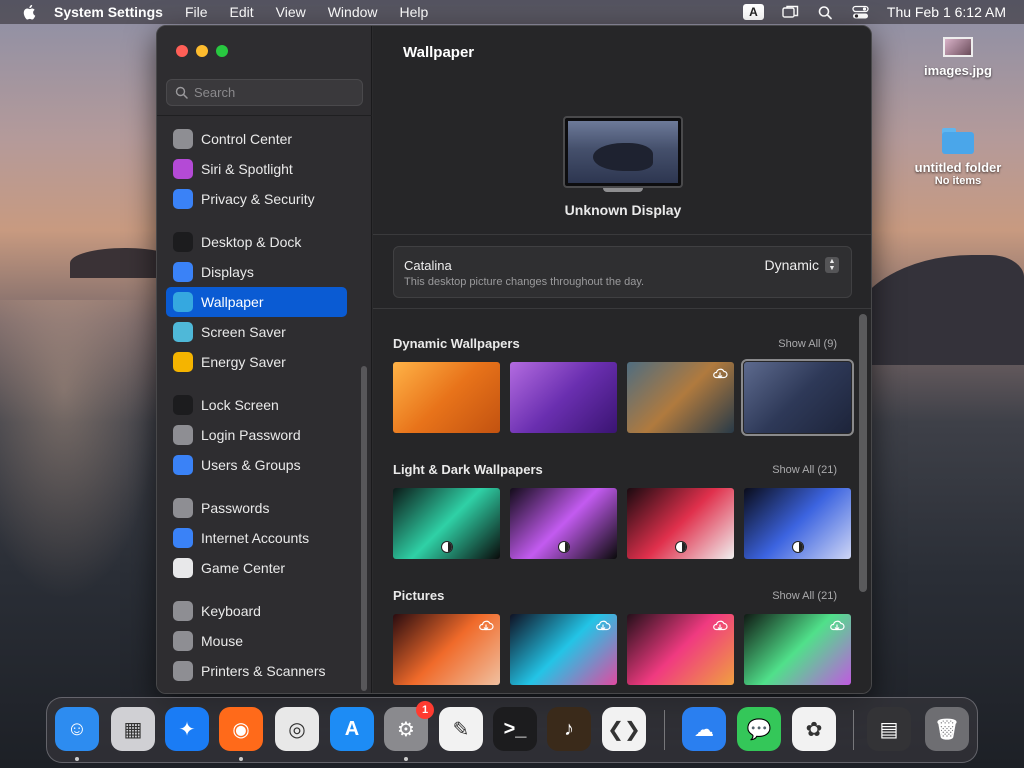 Image resolution: width=1024 pixels, height=768 pixels. I want to click on menu-bar-extras: A Thu Feb 1 6:12 AM, so click(874, 12).